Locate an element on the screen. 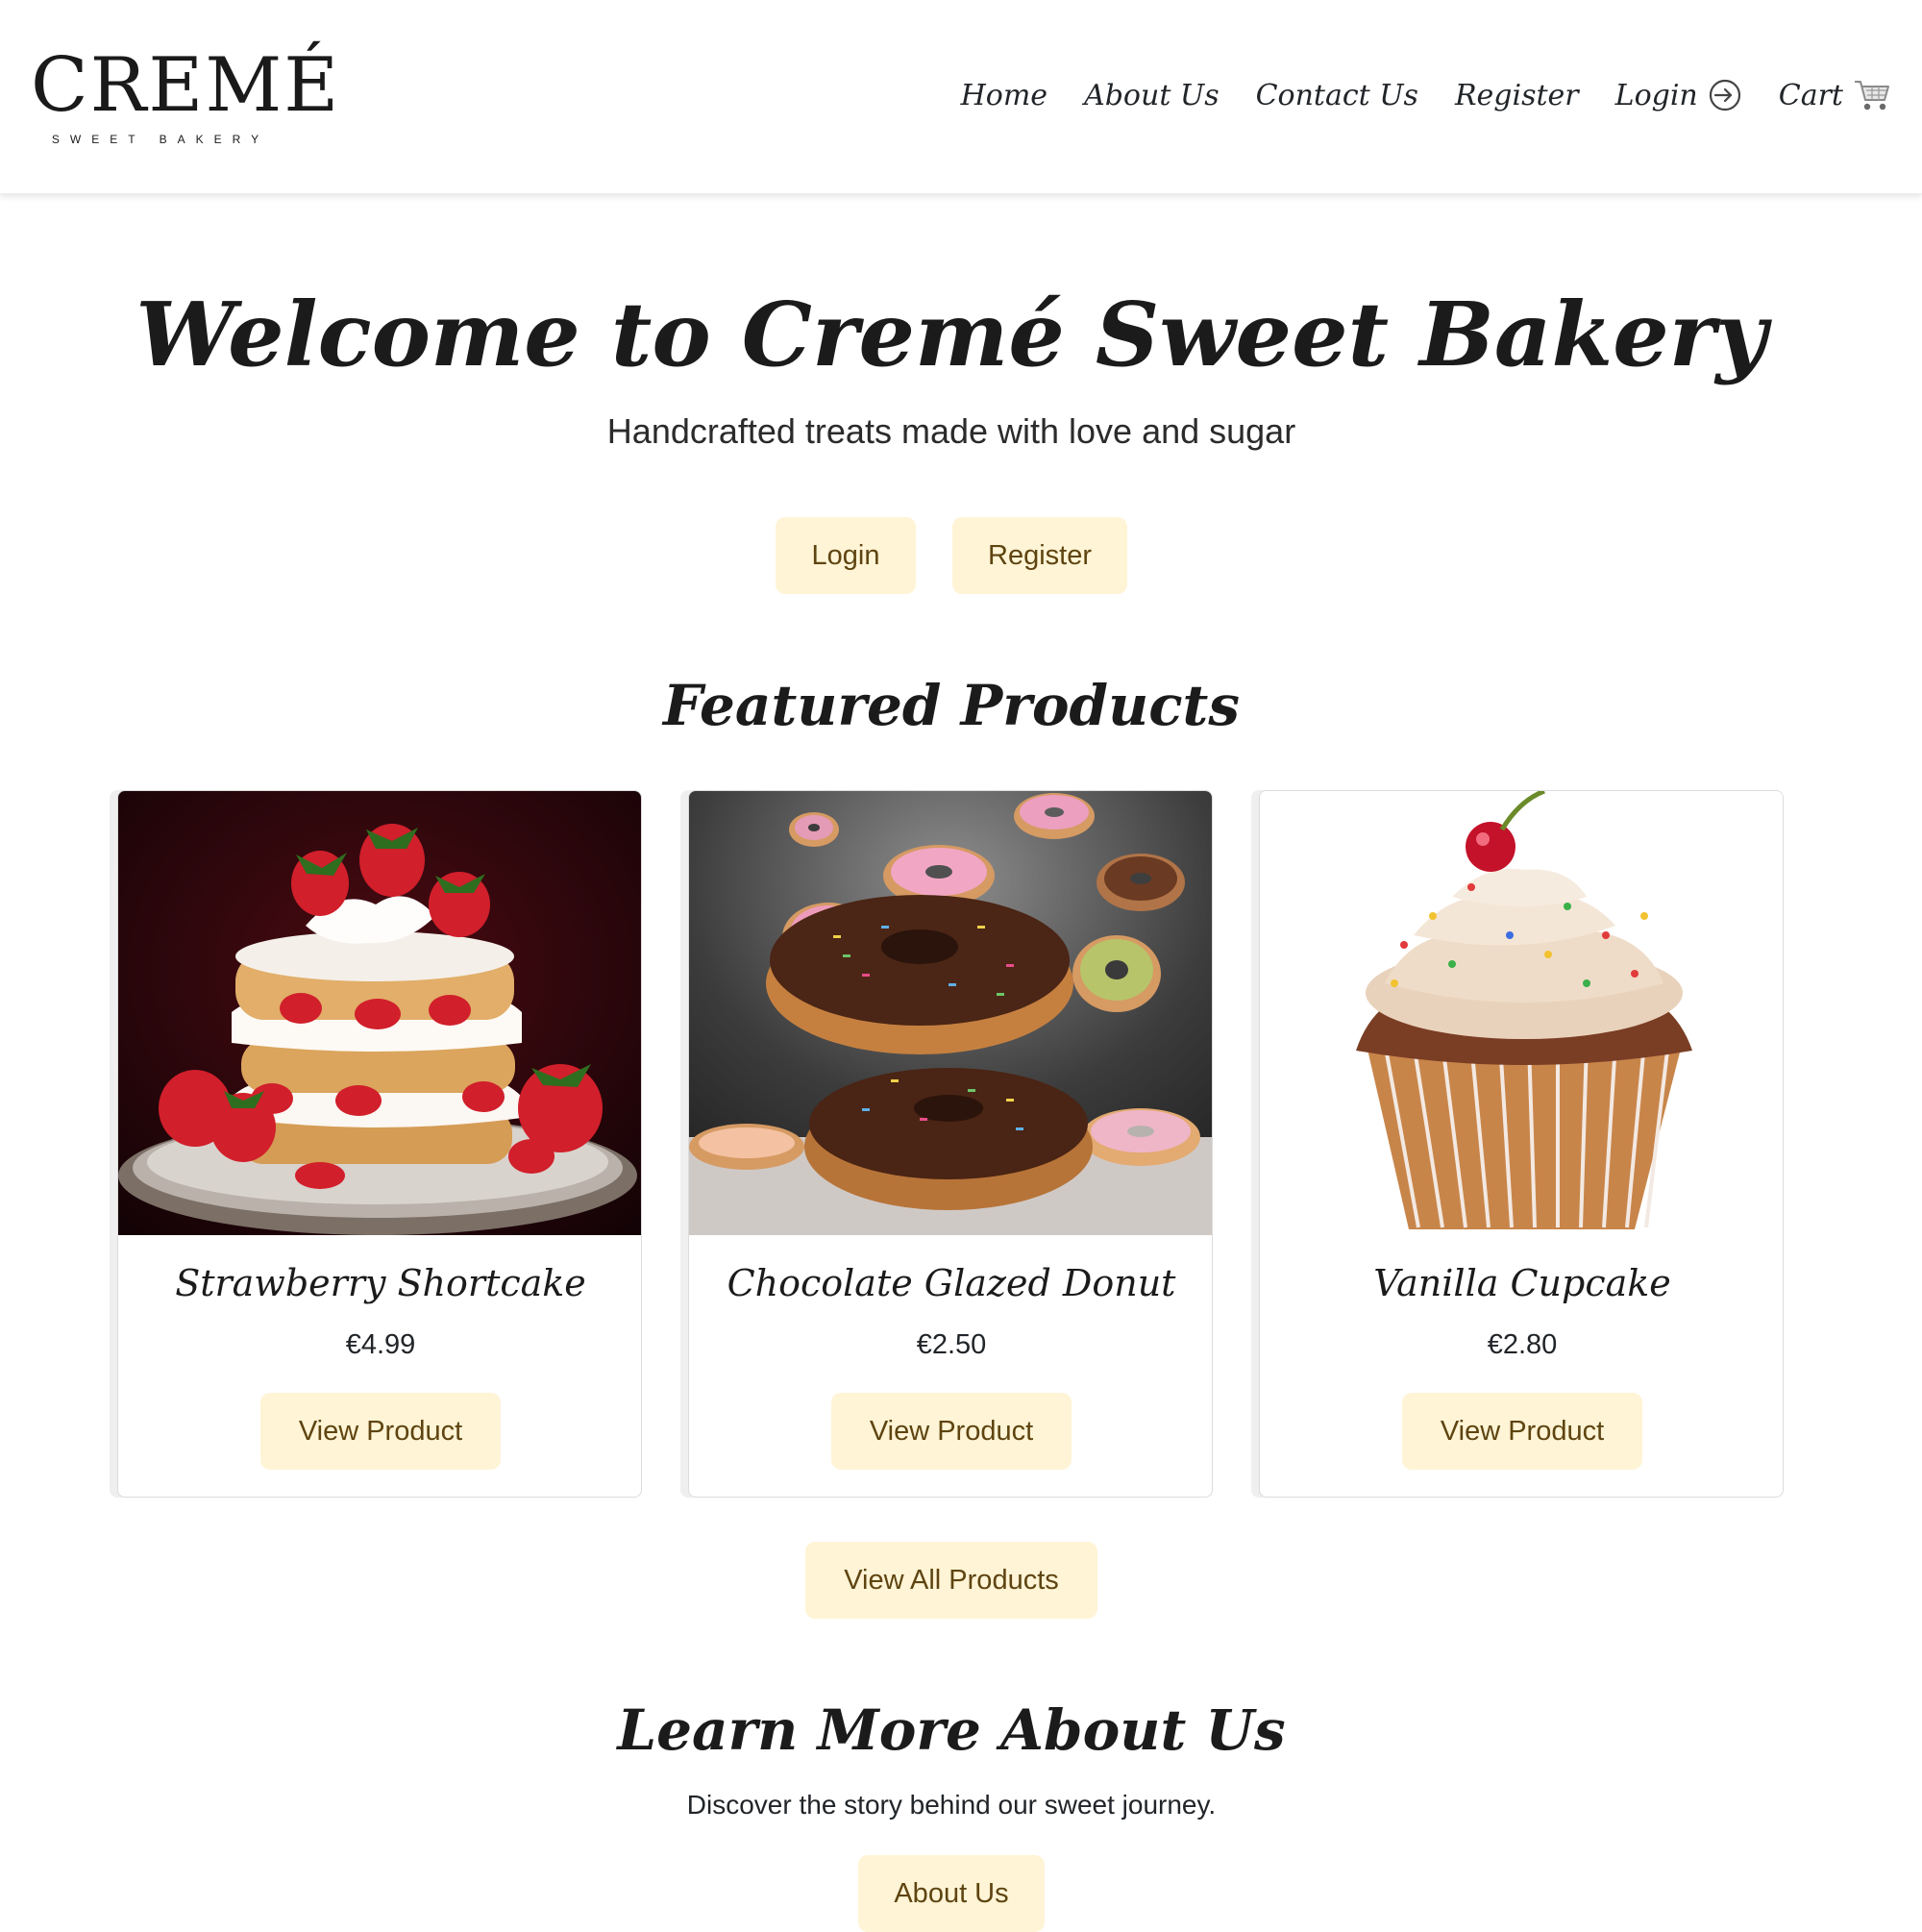 This screenshot has width=1922, height=1932. view-all-products-button: View All Products is located at coordinates (951, 1580).